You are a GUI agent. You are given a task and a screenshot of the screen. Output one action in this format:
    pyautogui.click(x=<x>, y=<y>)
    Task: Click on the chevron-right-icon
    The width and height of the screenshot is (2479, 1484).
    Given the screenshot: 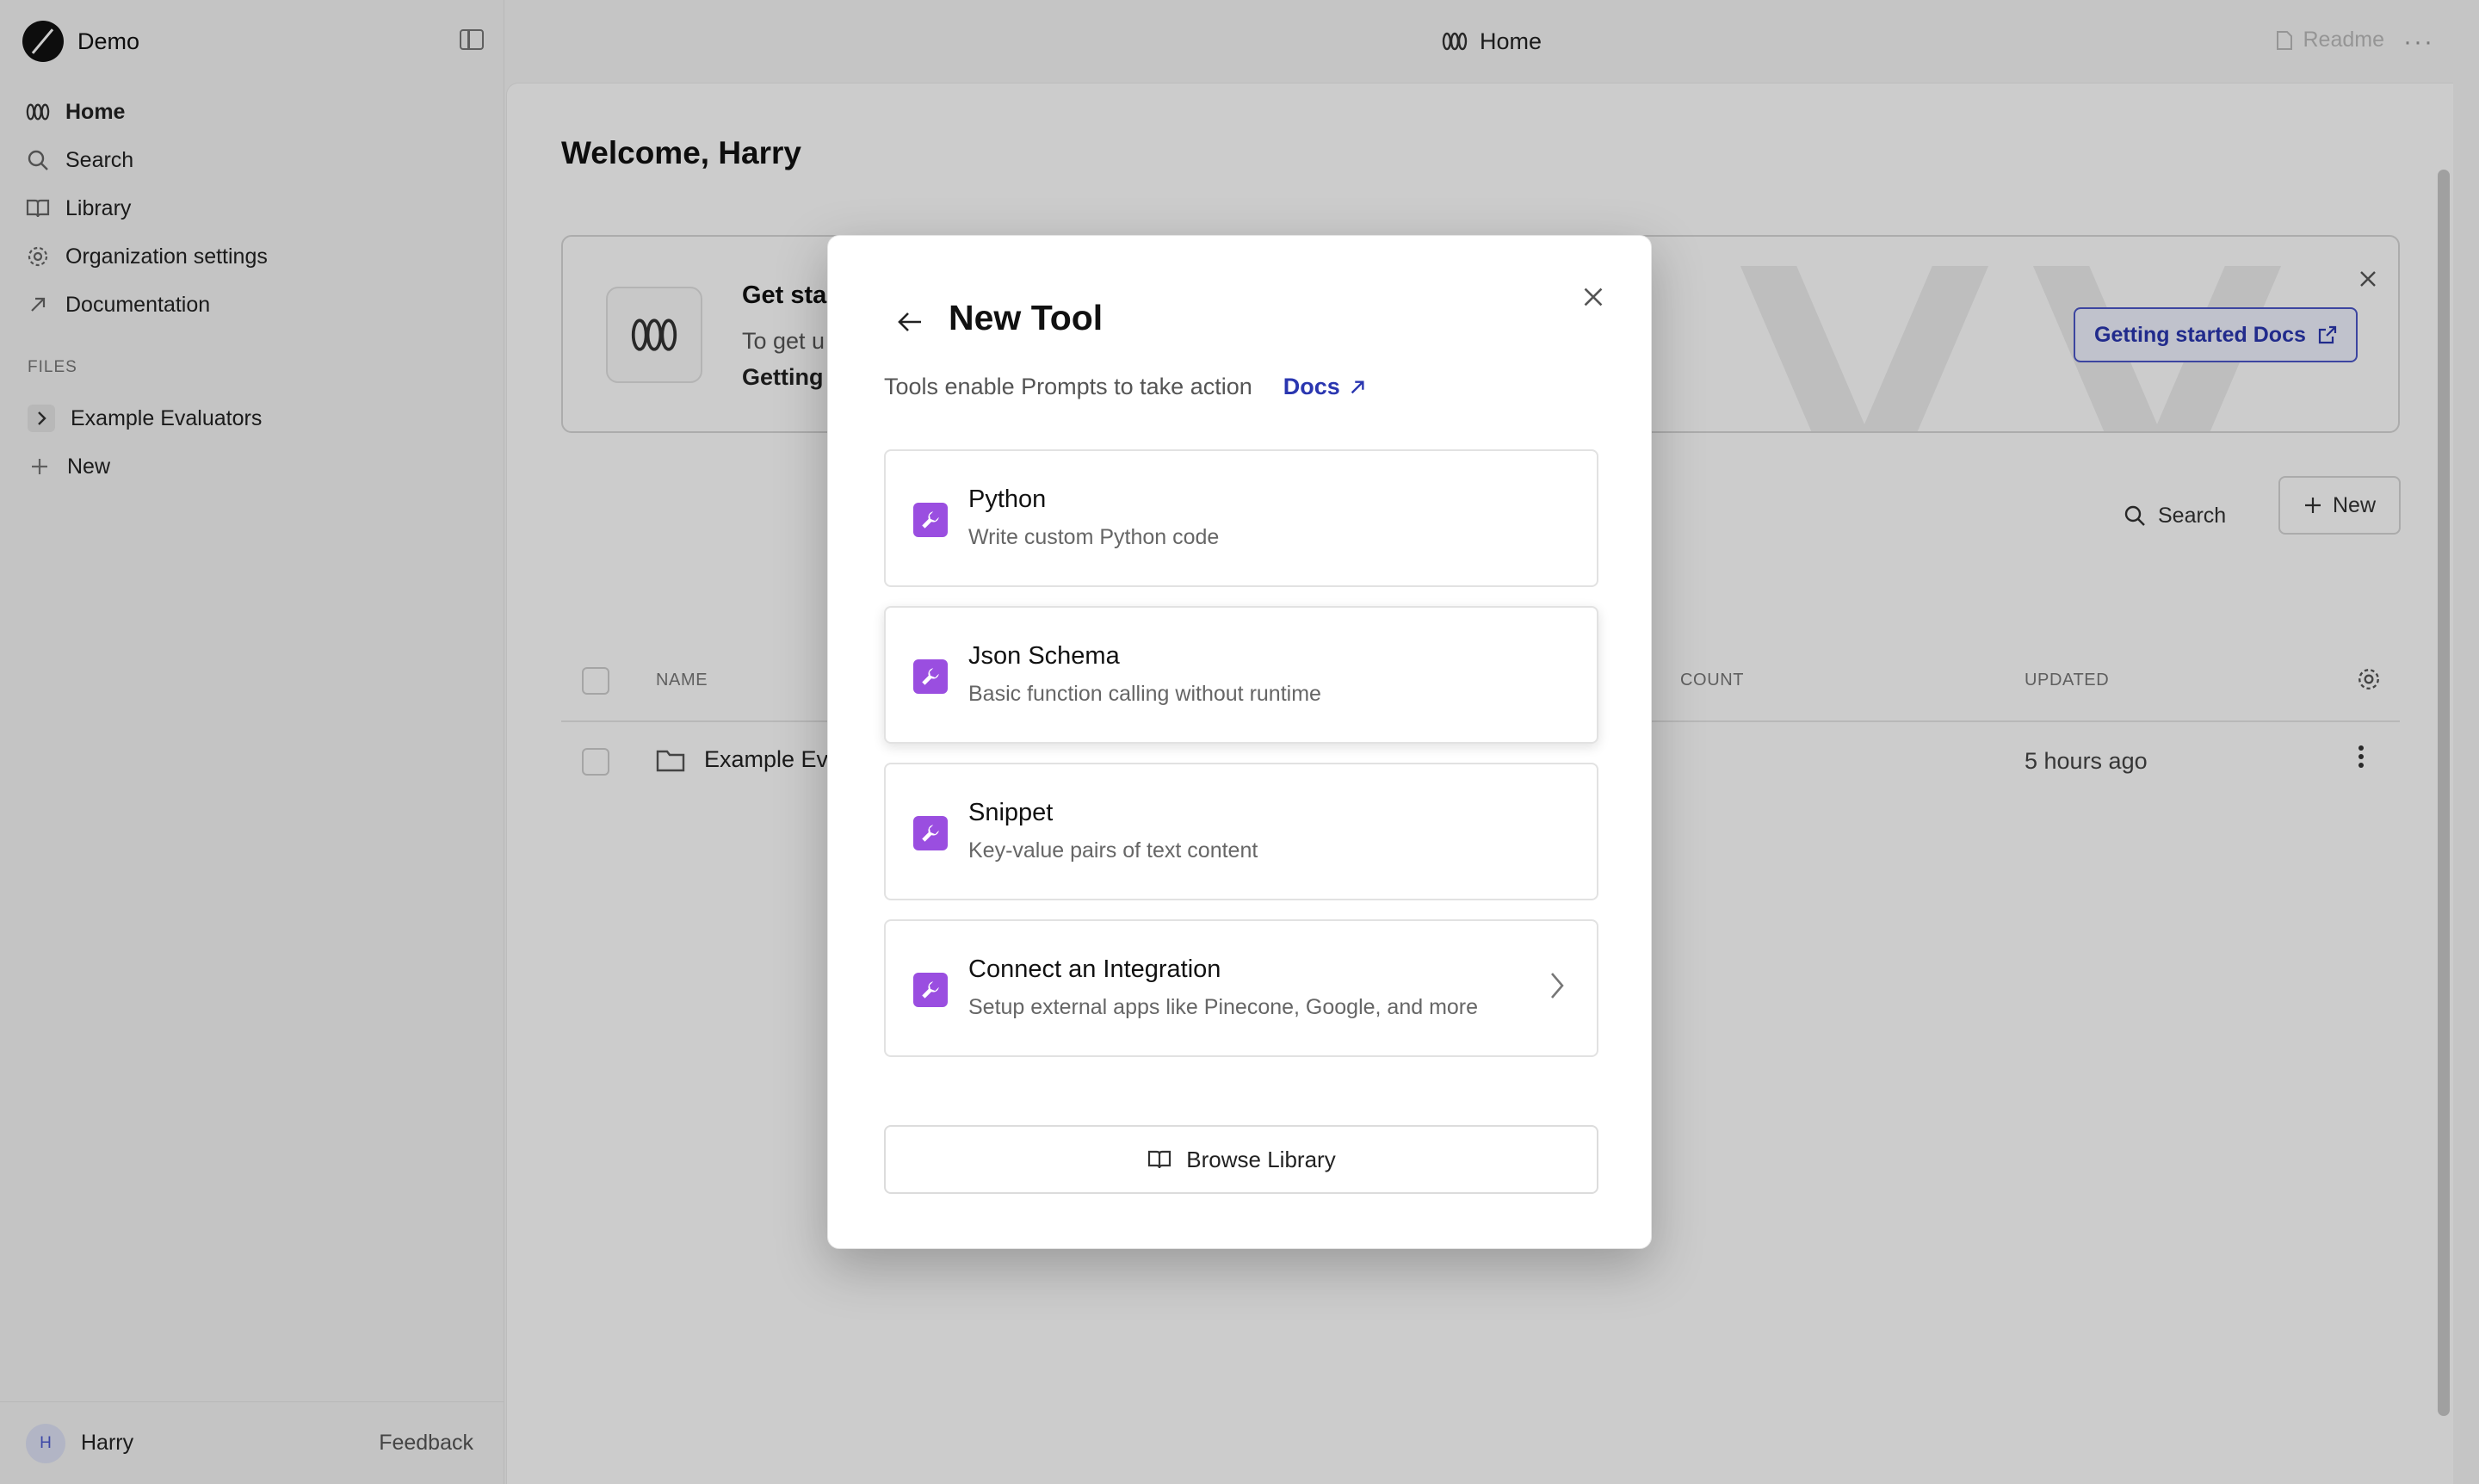 What is the action you would take?
    pyautogui.click(x=1557, y=988)
    